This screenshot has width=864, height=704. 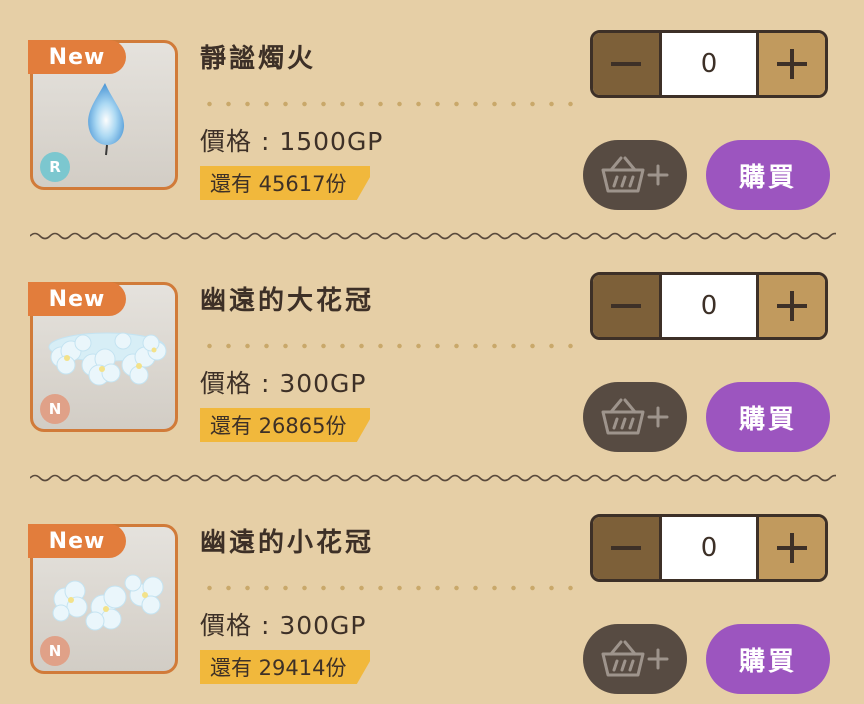 What do you see at coordinates (287, 543) in the screenshot?
I see `item-name: 幽遠的小花冠` at bounding box center [287, 543].